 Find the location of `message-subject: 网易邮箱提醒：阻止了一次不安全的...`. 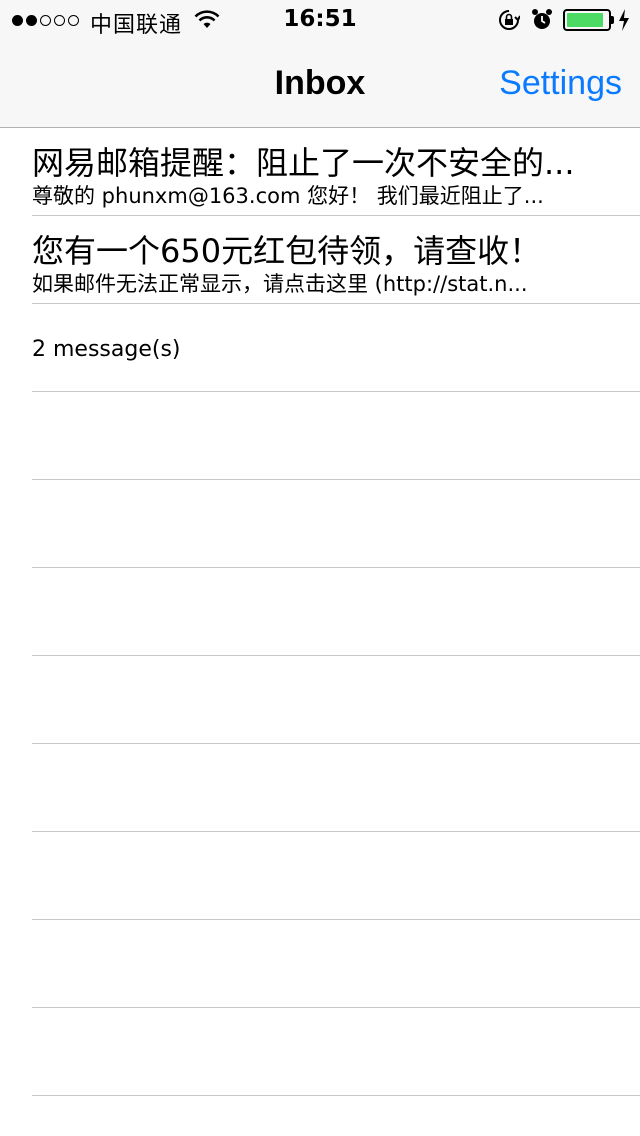

message-subject: 网易邮箱提醒：阻止了一次不安全的... is located at coordinates (303, 163).